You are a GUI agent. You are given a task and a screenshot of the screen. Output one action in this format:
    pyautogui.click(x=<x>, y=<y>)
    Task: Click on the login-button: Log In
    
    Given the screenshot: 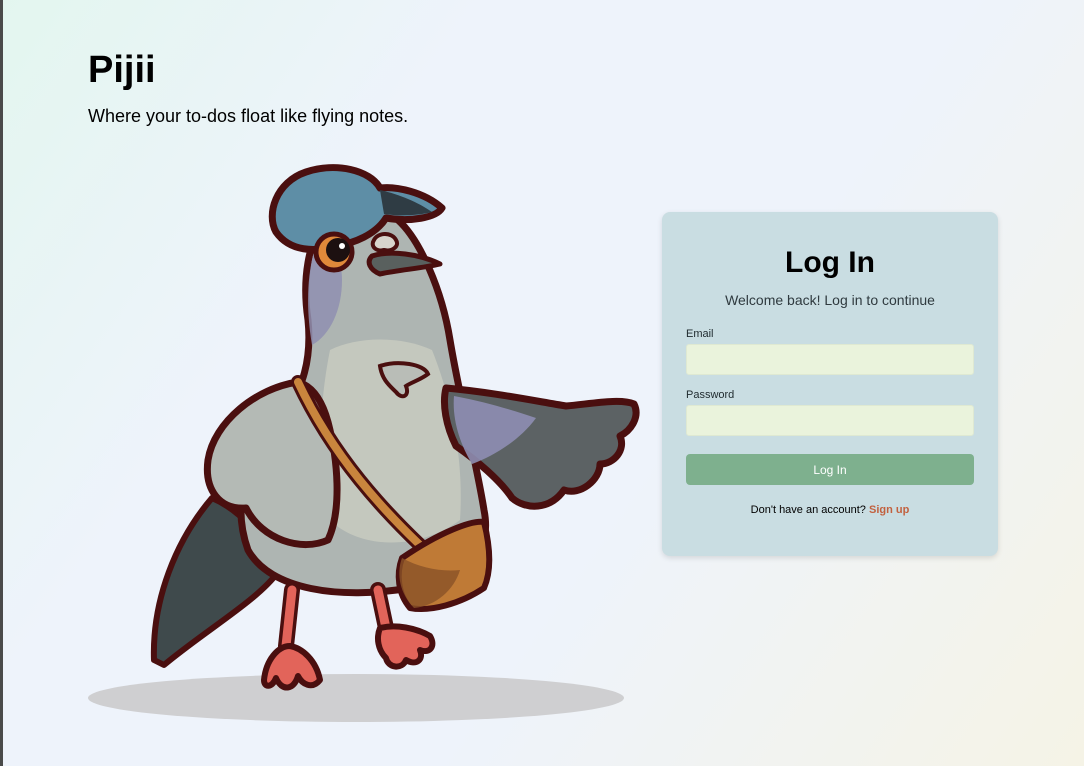 What is the action you would take?
    pyautogui.click(x=830, y=469)
    